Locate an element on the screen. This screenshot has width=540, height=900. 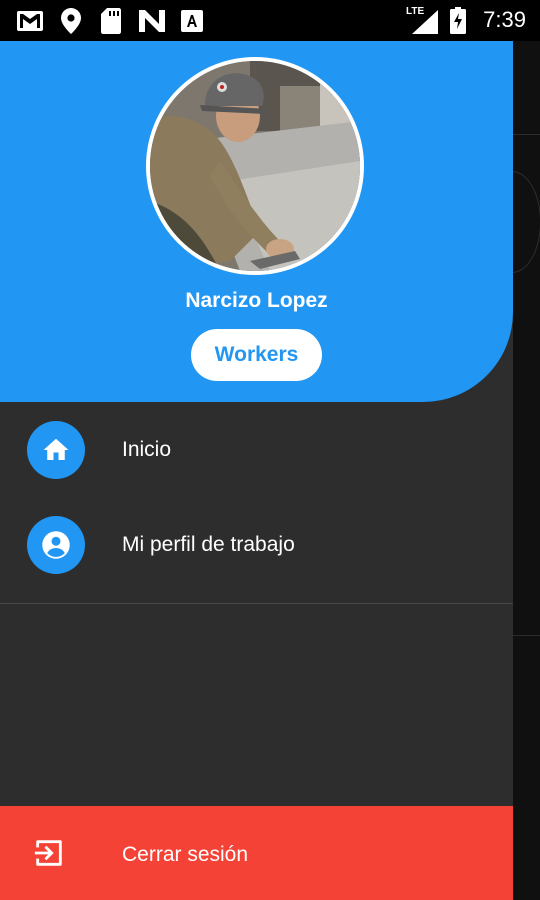
clock: 7:39 is located at coordinates (504, 19).